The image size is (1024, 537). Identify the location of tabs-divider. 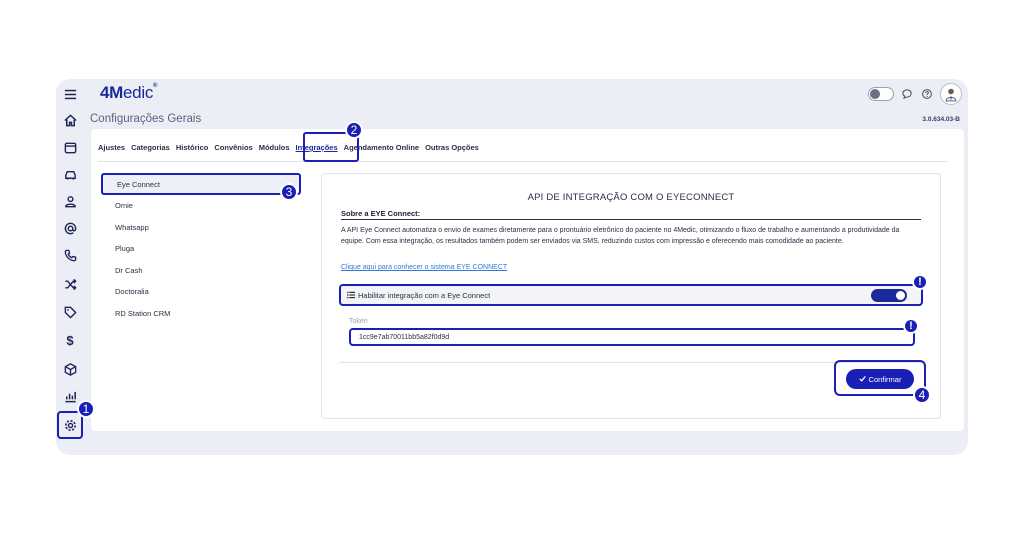
(523, 161).